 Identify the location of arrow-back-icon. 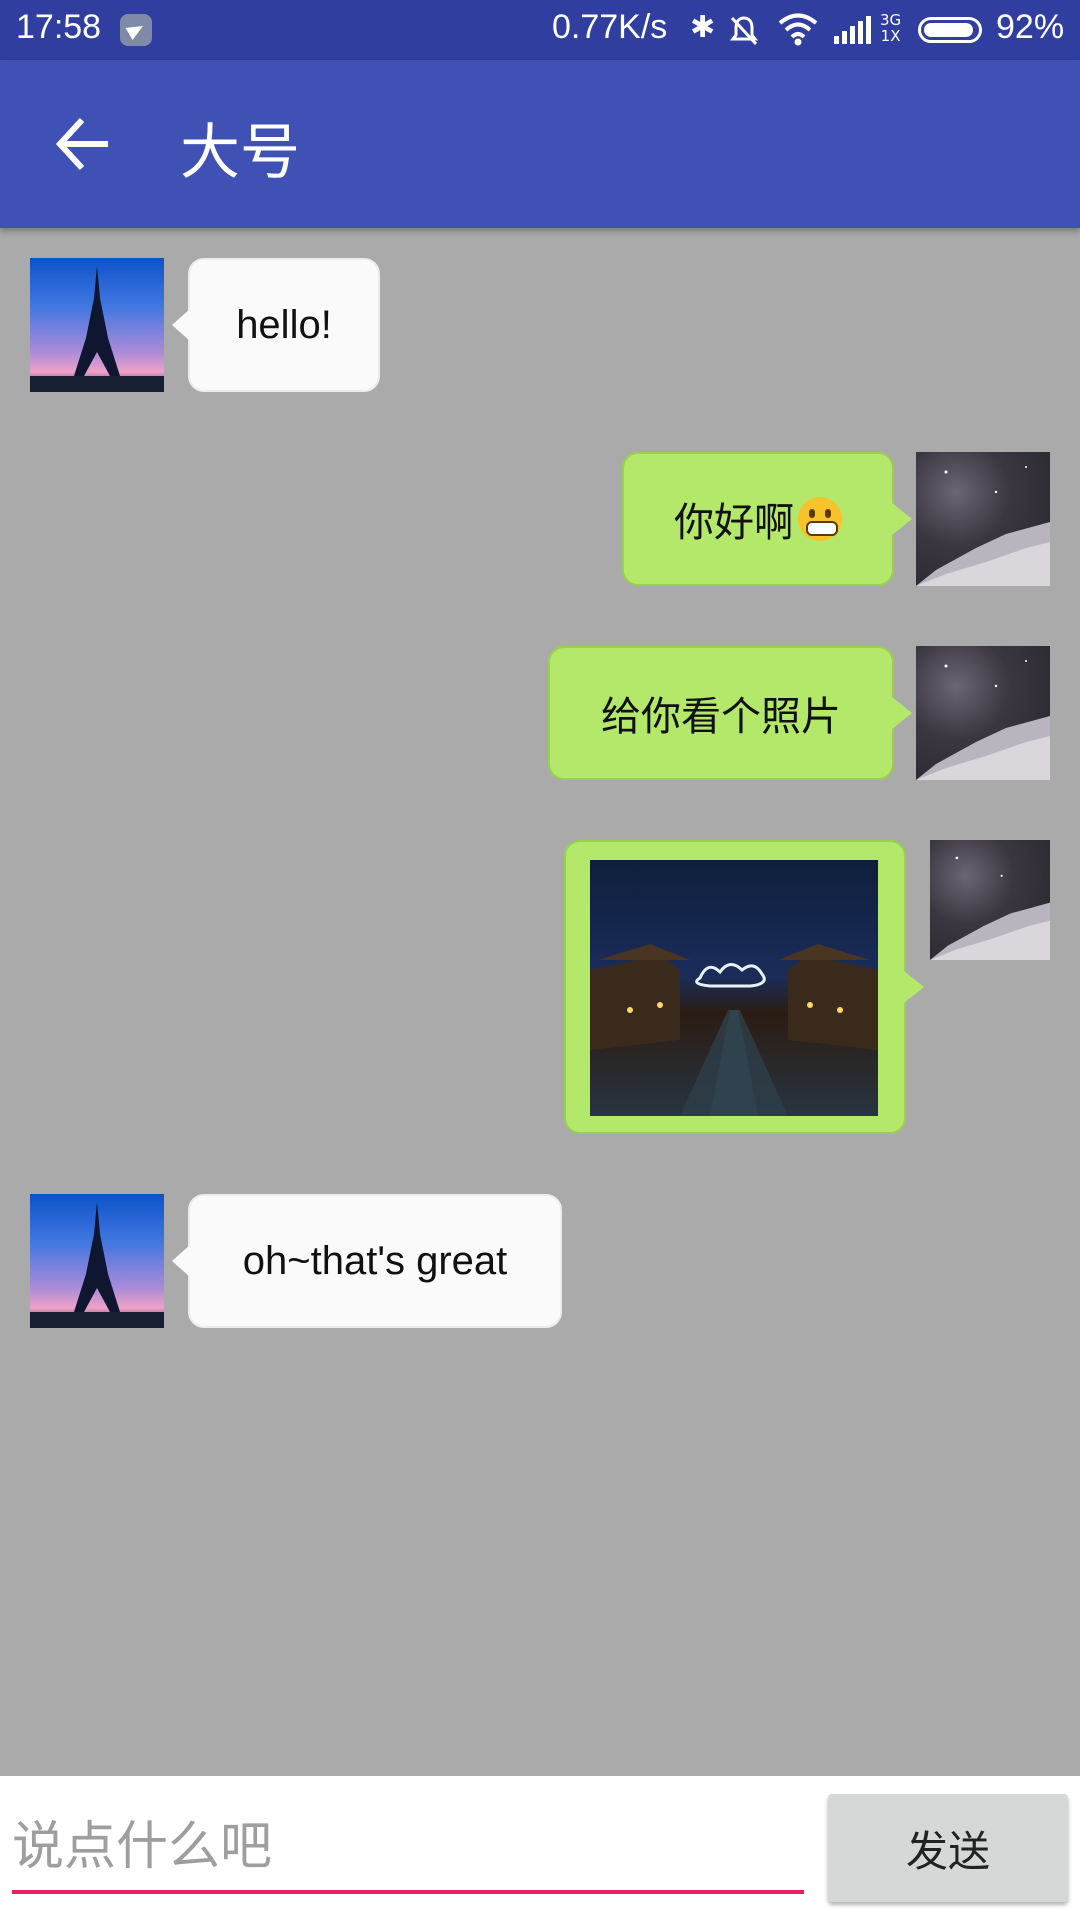
(84, 144).